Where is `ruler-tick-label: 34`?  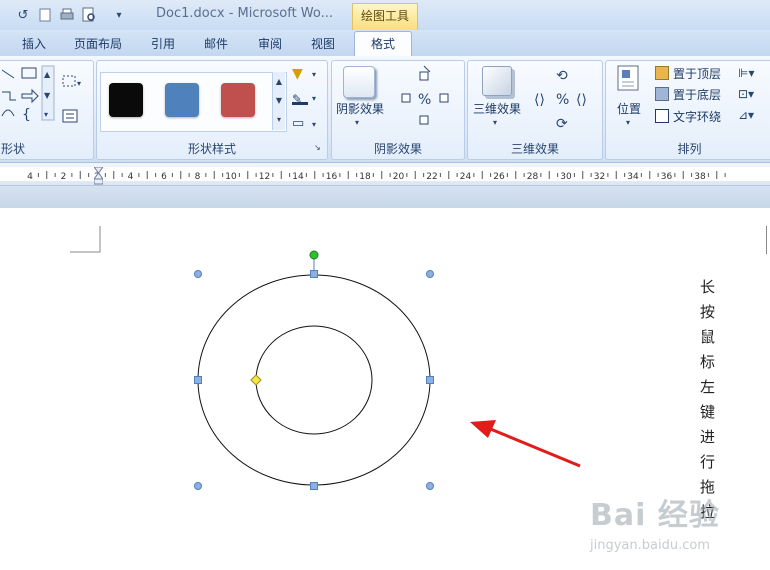 ruler-tick-label: 34 is located at coordinates (633, 177).